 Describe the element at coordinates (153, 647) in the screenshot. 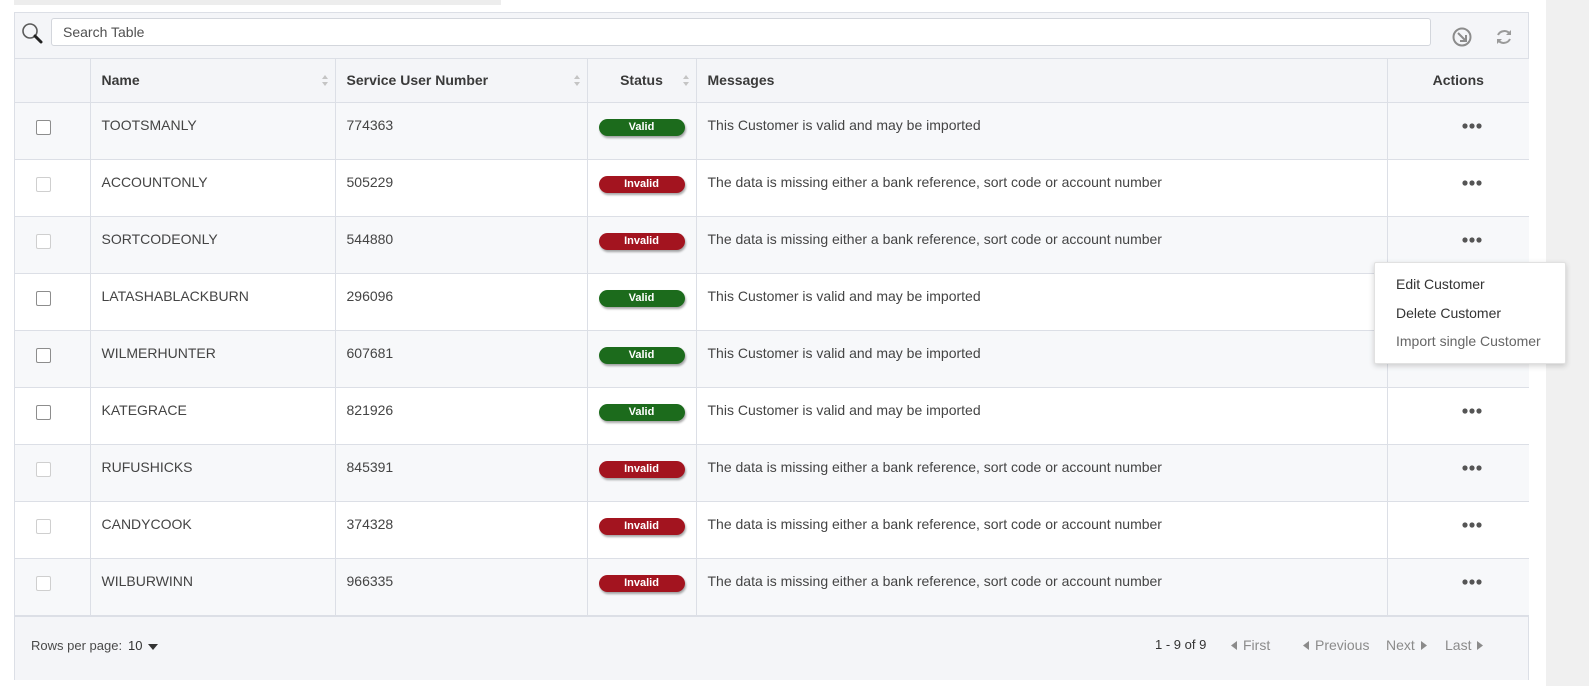

I see `caret-down-icon` at that location.